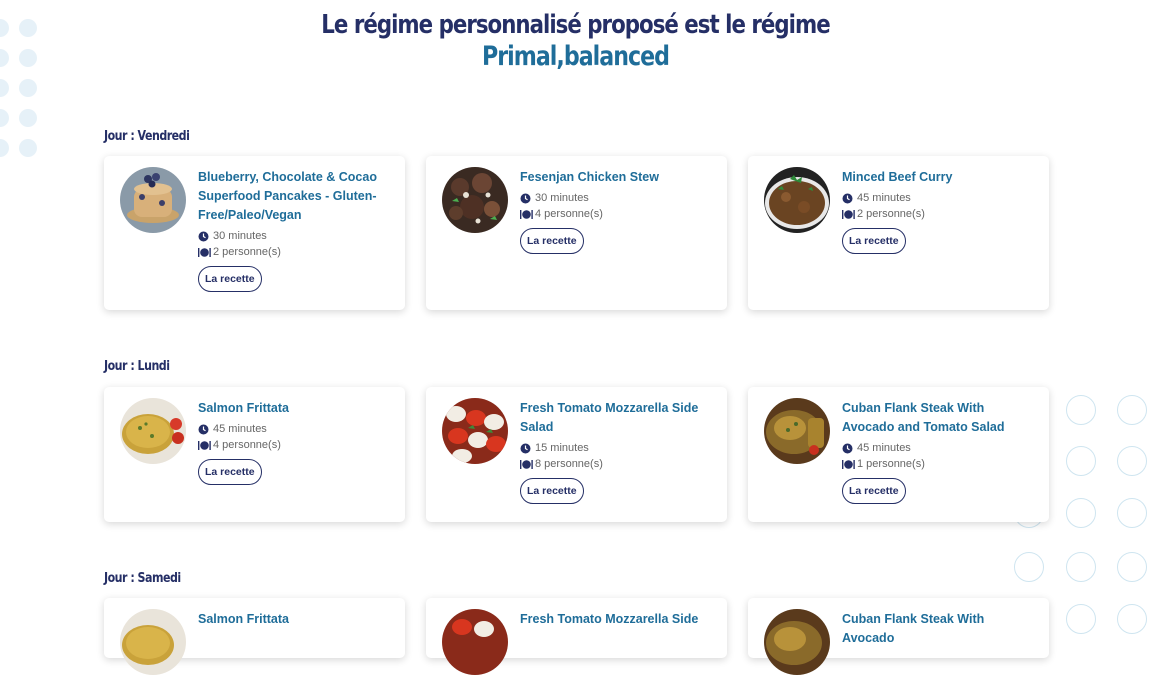  I want to click on recipe-image-pancakes, so click(153, 200).